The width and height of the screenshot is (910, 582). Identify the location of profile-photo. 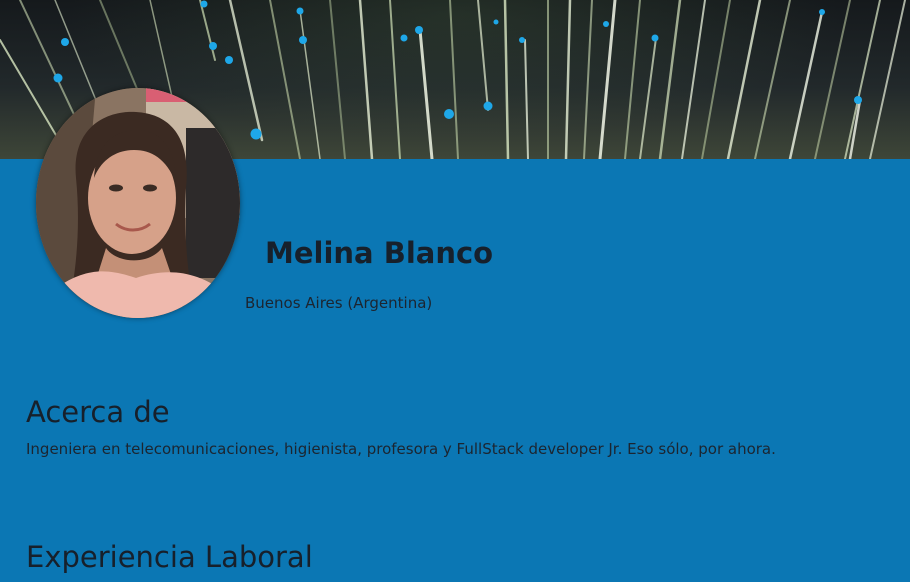
(138, 203).